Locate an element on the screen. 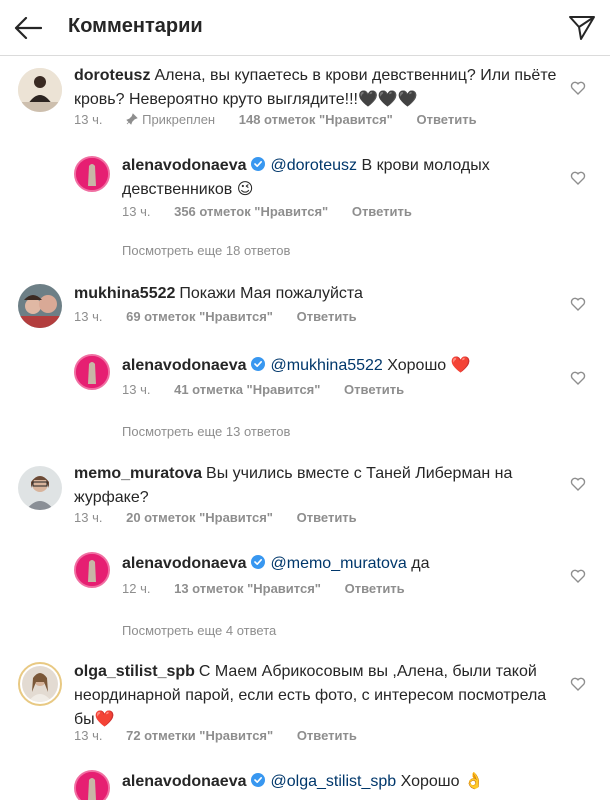 This screenshot has width=610, height=800. share-button is located at coordinates (582, 28).